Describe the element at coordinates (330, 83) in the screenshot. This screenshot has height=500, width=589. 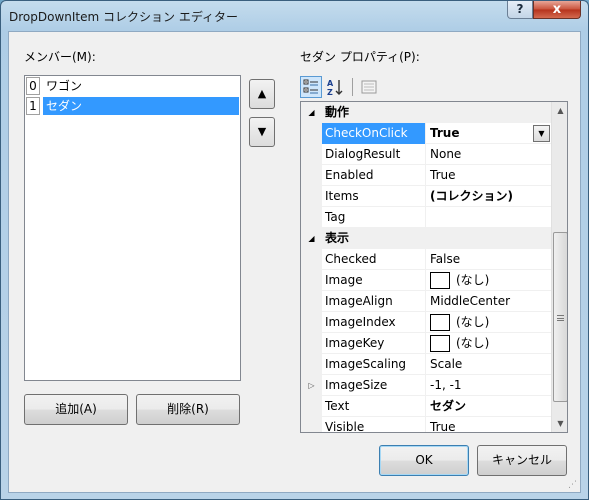
I see `svg-text: A` at that location.